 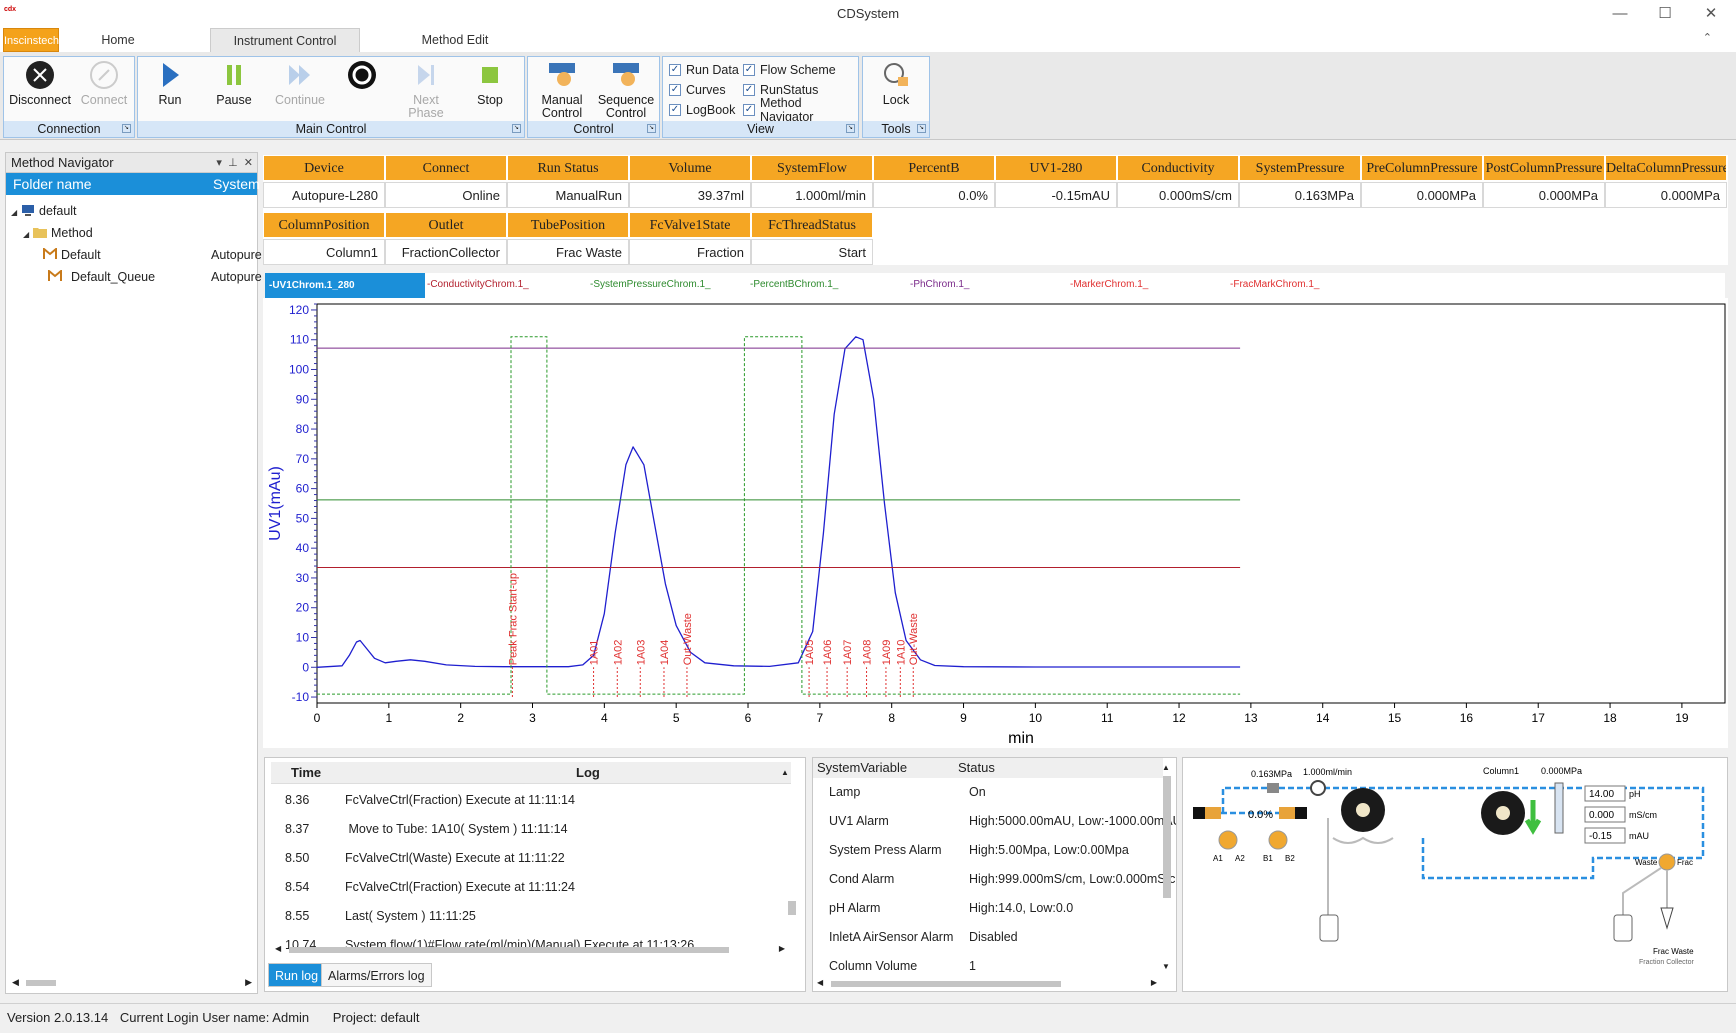 I want to click on log-vscroll-thumb, so click(x=792, y=908).